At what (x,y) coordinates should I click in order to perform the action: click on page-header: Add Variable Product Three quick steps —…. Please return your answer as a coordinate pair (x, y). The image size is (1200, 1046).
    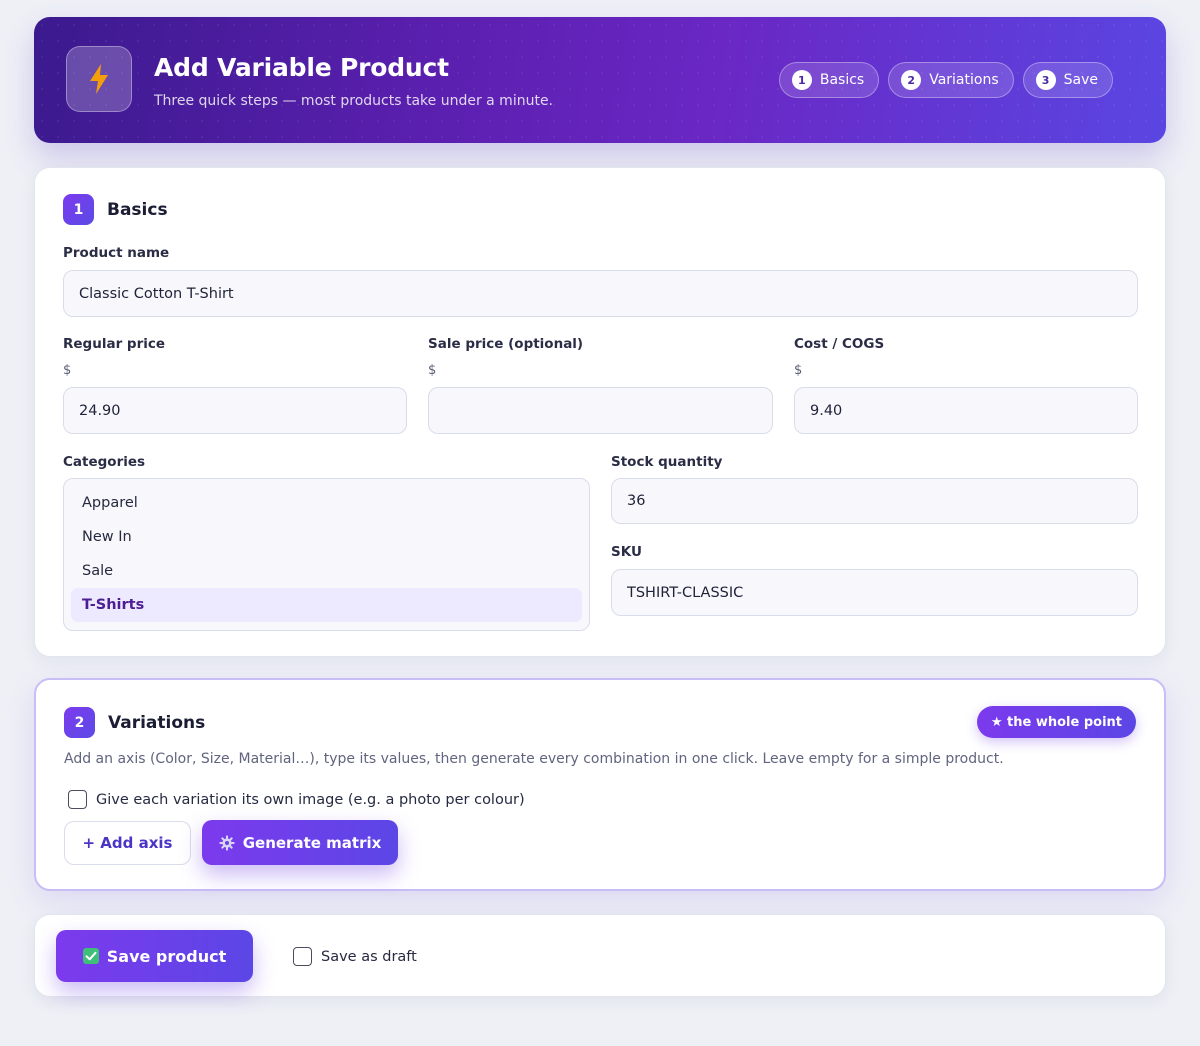
    Looking at the image, I should click on (600, 80).